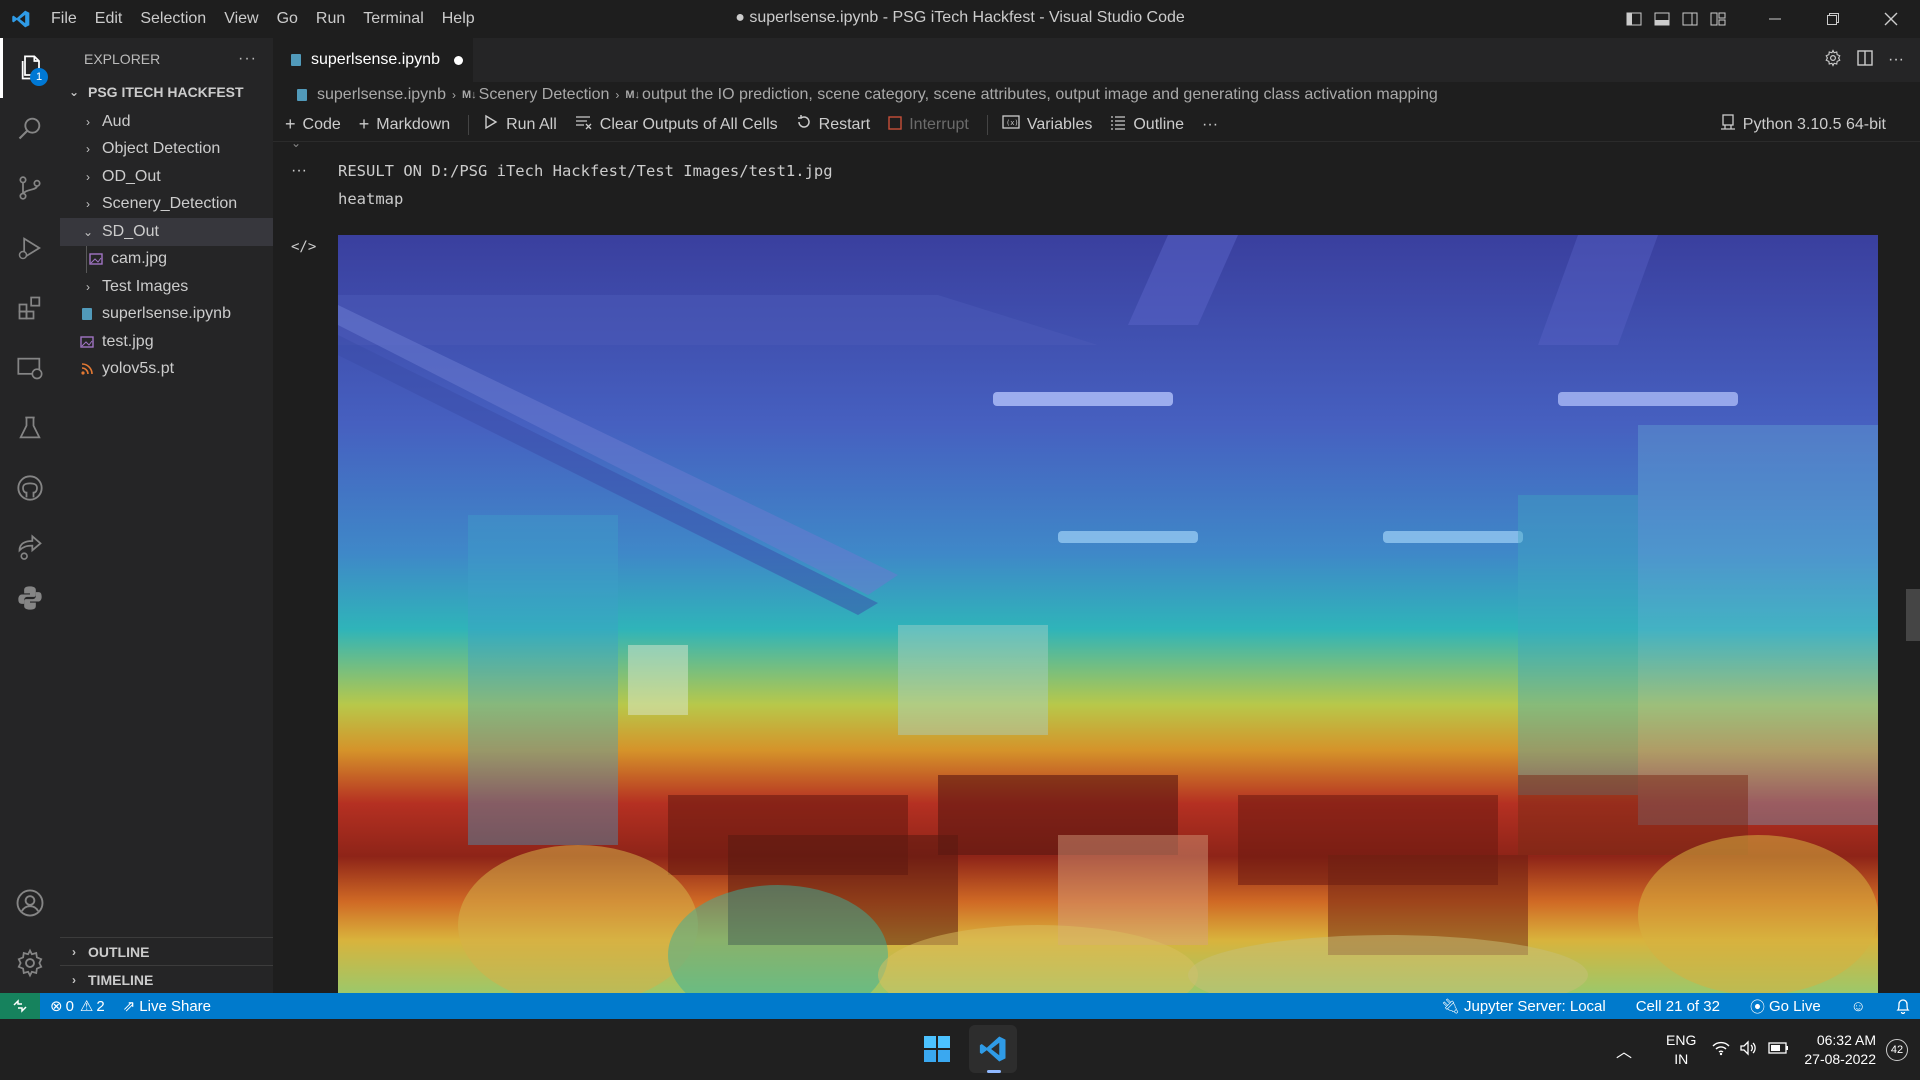 The height and width of the screenshot is (1080, 1920). I want to click on split-editor-icon, so click(1865, 60).